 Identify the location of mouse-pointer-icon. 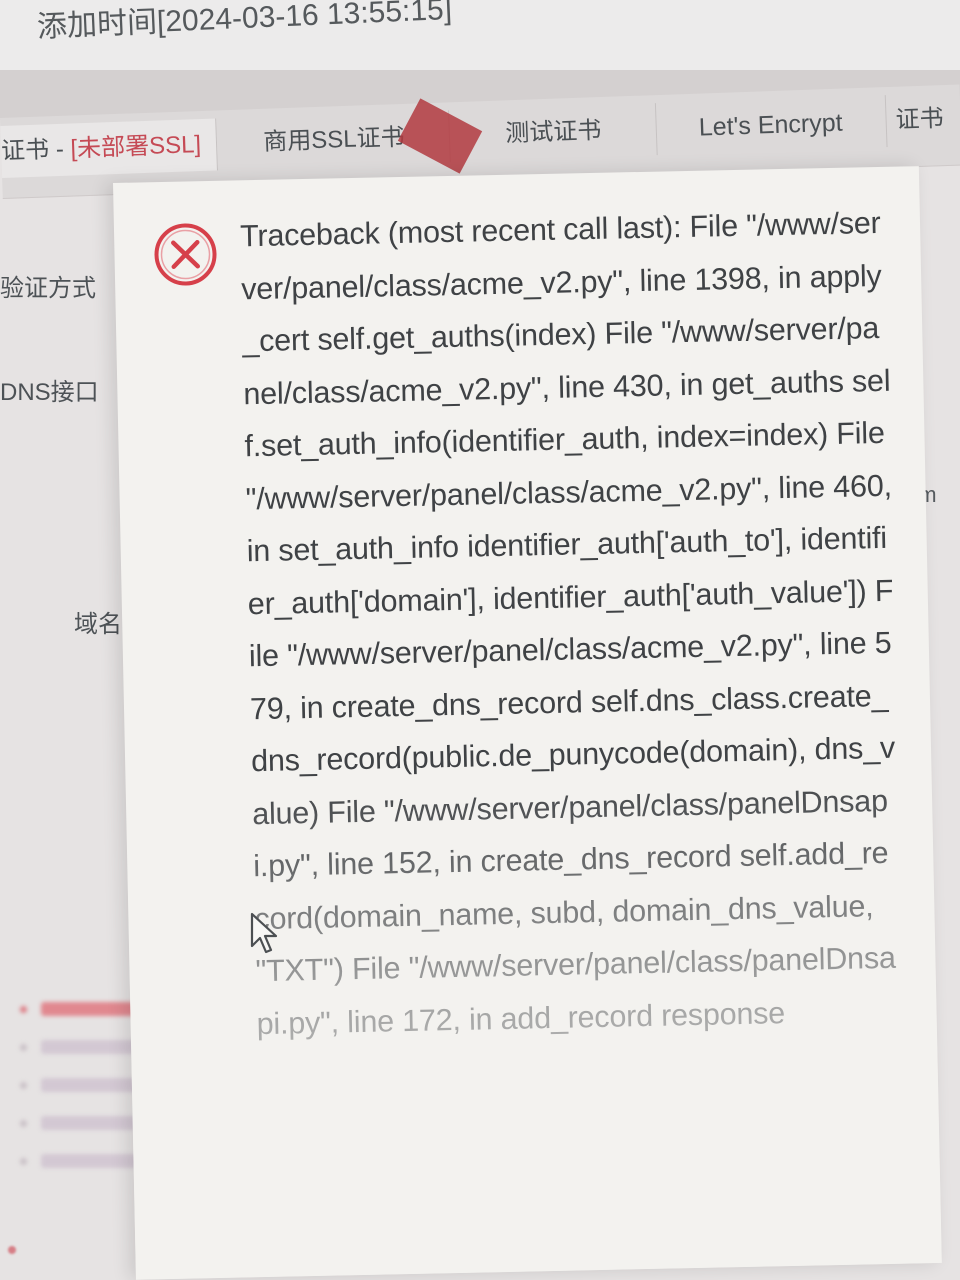
(264, 933).